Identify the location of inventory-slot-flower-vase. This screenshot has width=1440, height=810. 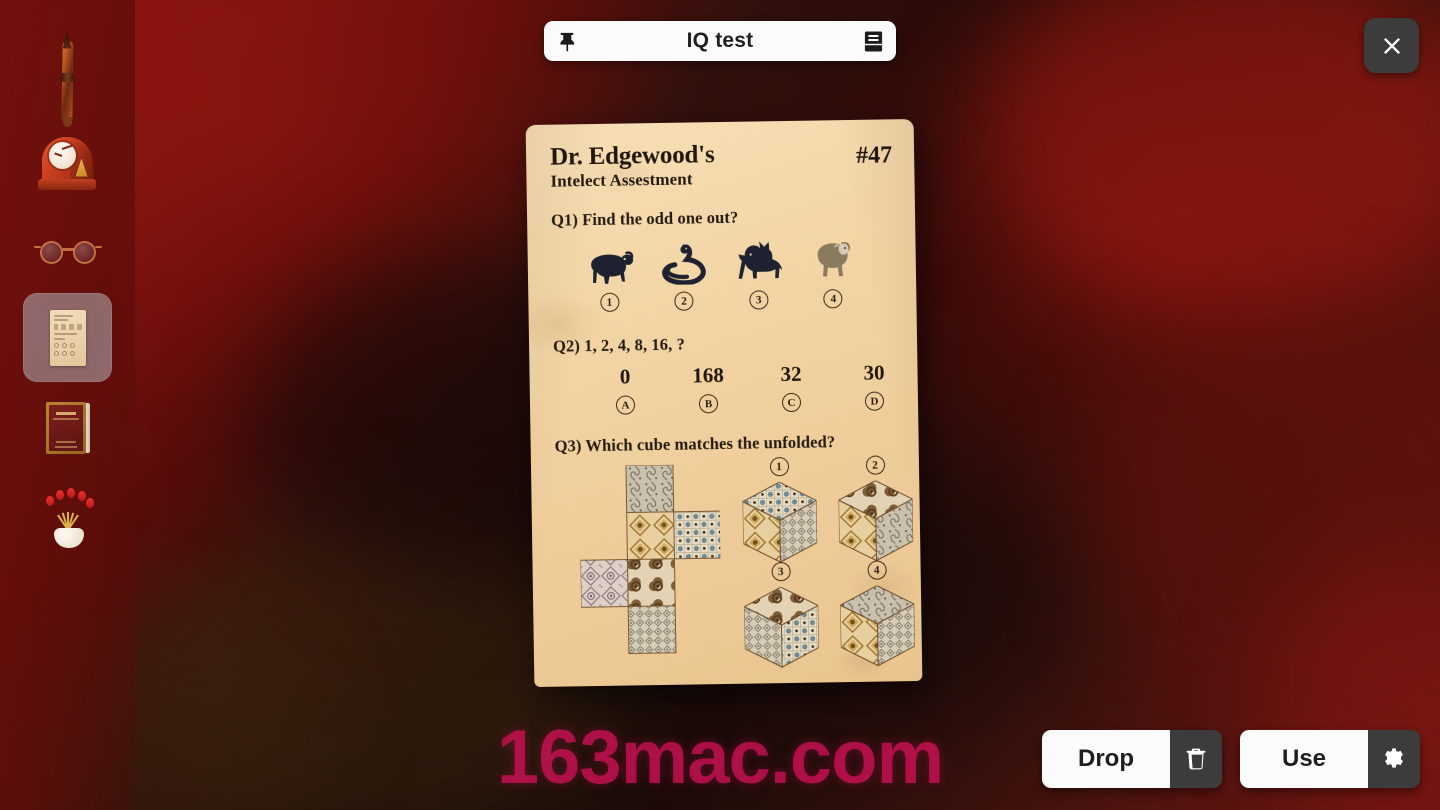
(67, 517).